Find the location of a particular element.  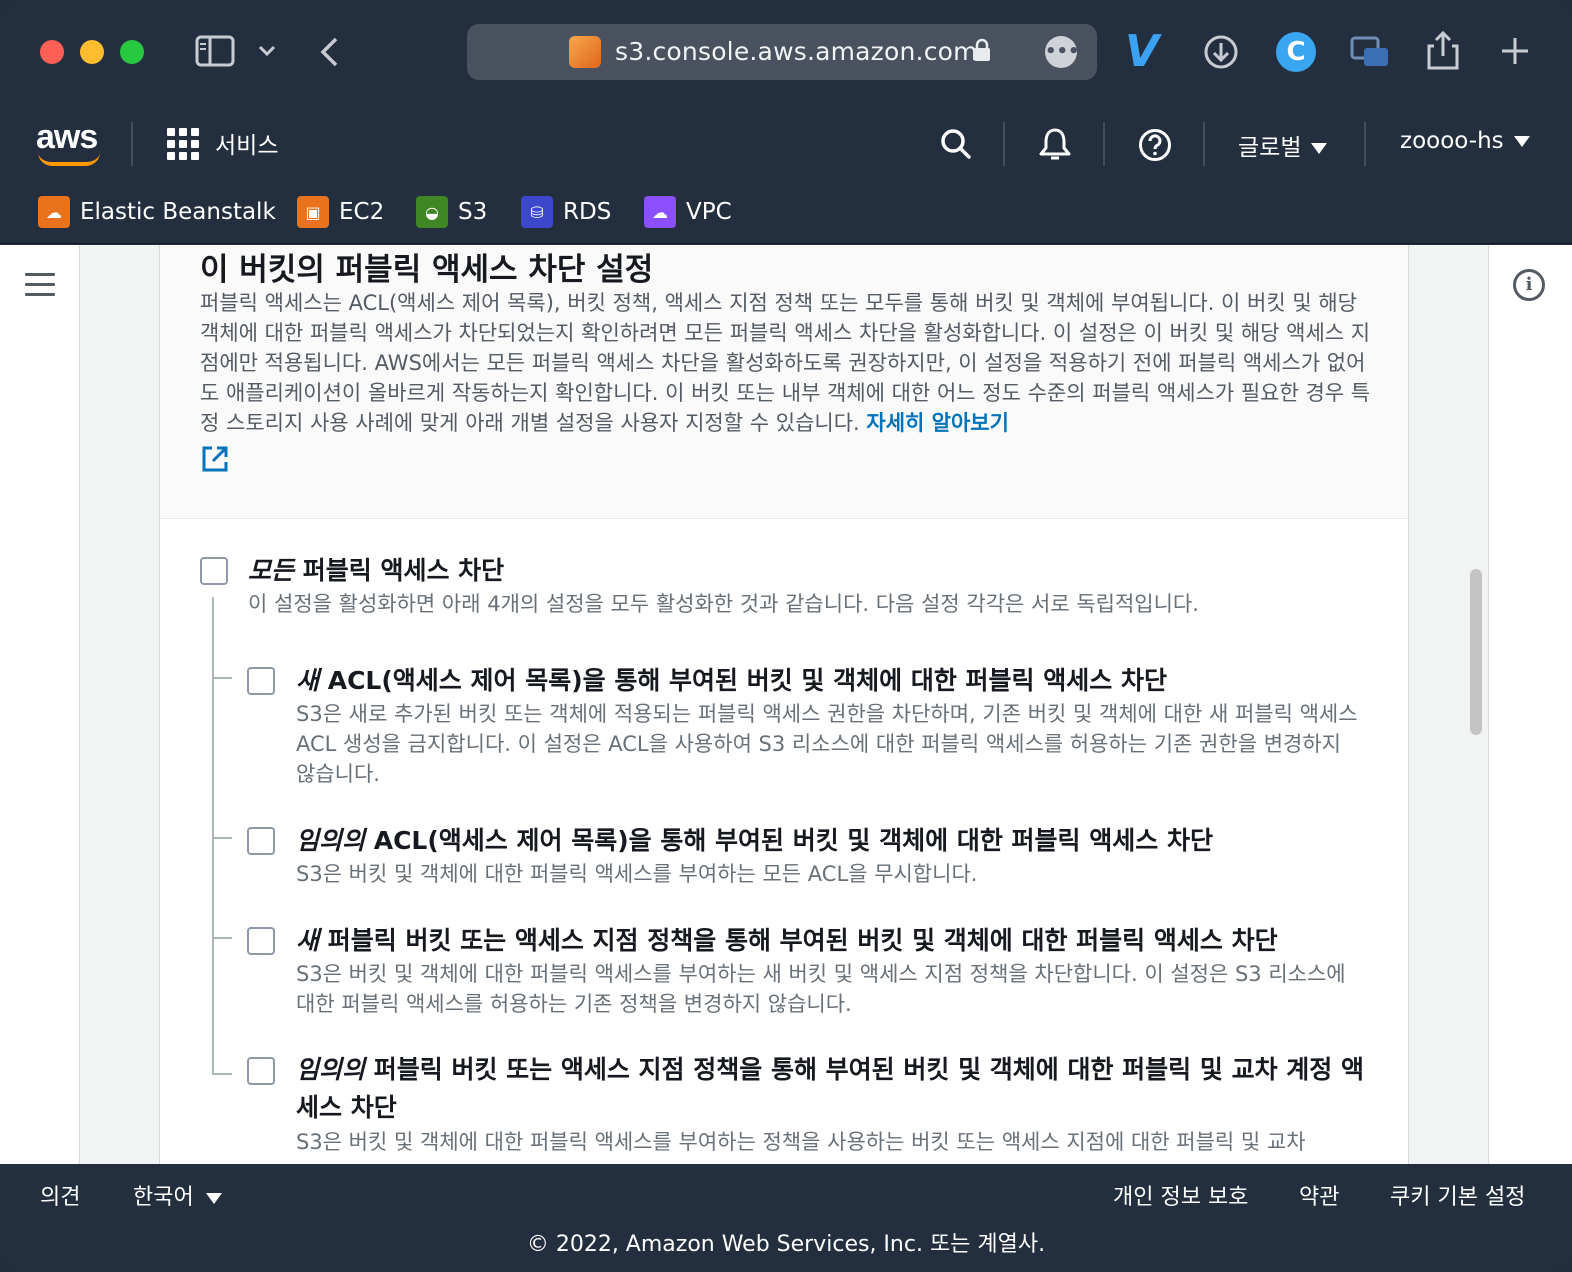

block-new-acl-checkbox is located at coordinates (261, 681).